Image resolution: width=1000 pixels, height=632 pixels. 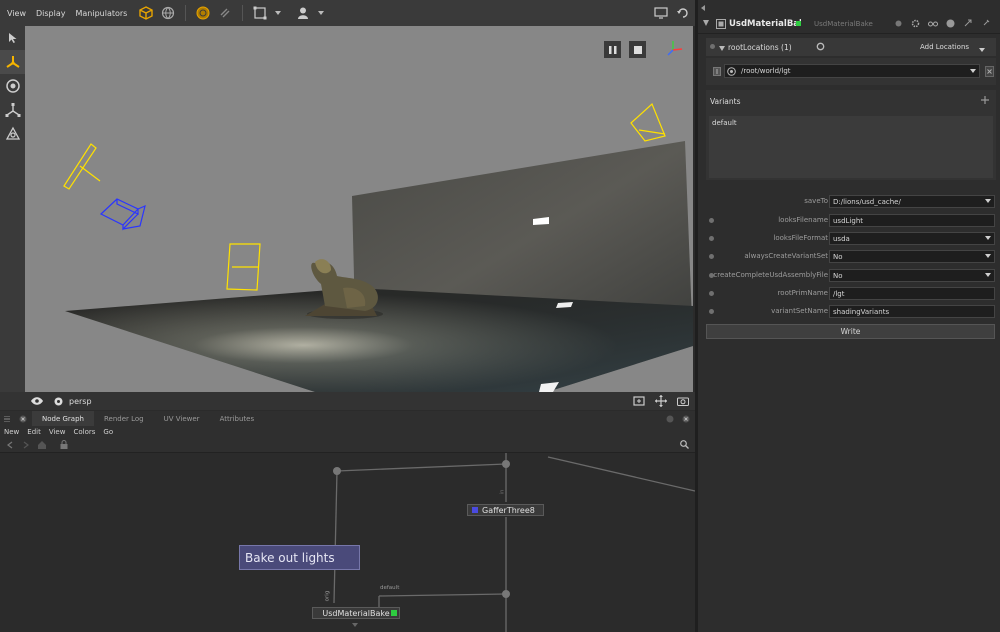 What do you see at coordinates (898, 24) in the screenshot?
I see `view-flag-icon` at bounding box center [898, 24].